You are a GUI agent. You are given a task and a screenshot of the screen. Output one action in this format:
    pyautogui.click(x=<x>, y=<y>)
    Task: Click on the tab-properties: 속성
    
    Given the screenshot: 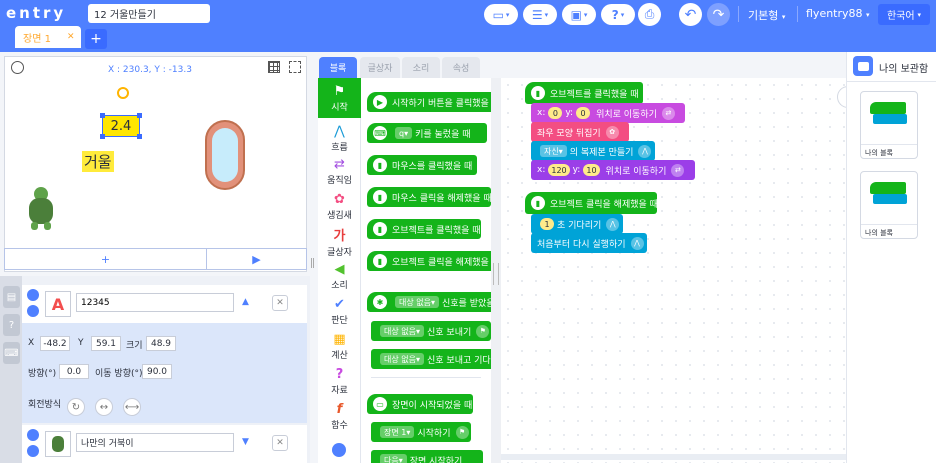 What is the action you would take?
    pyautogui.click(x=461, y=67)
    